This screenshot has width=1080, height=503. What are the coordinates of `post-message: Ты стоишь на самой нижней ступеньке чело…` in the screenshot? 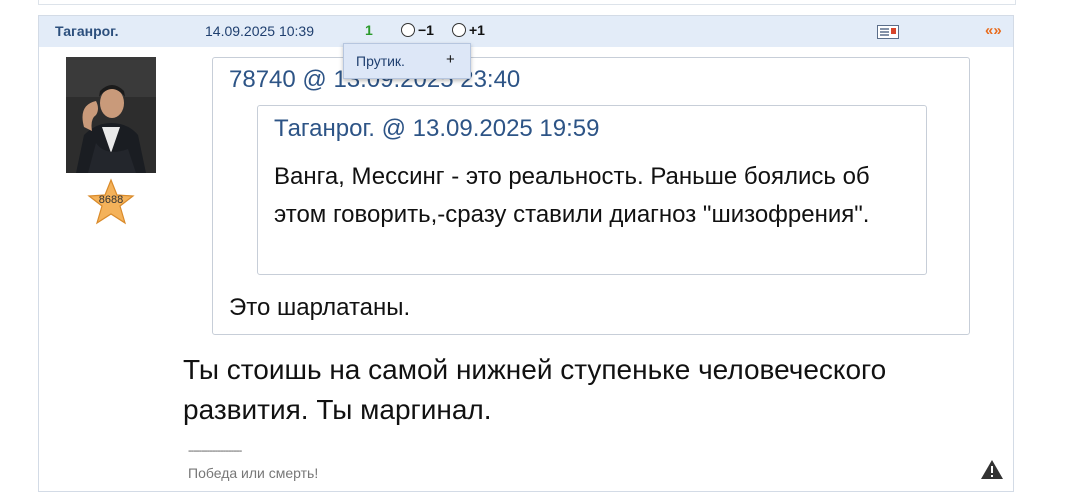 It's located at (535, 389).